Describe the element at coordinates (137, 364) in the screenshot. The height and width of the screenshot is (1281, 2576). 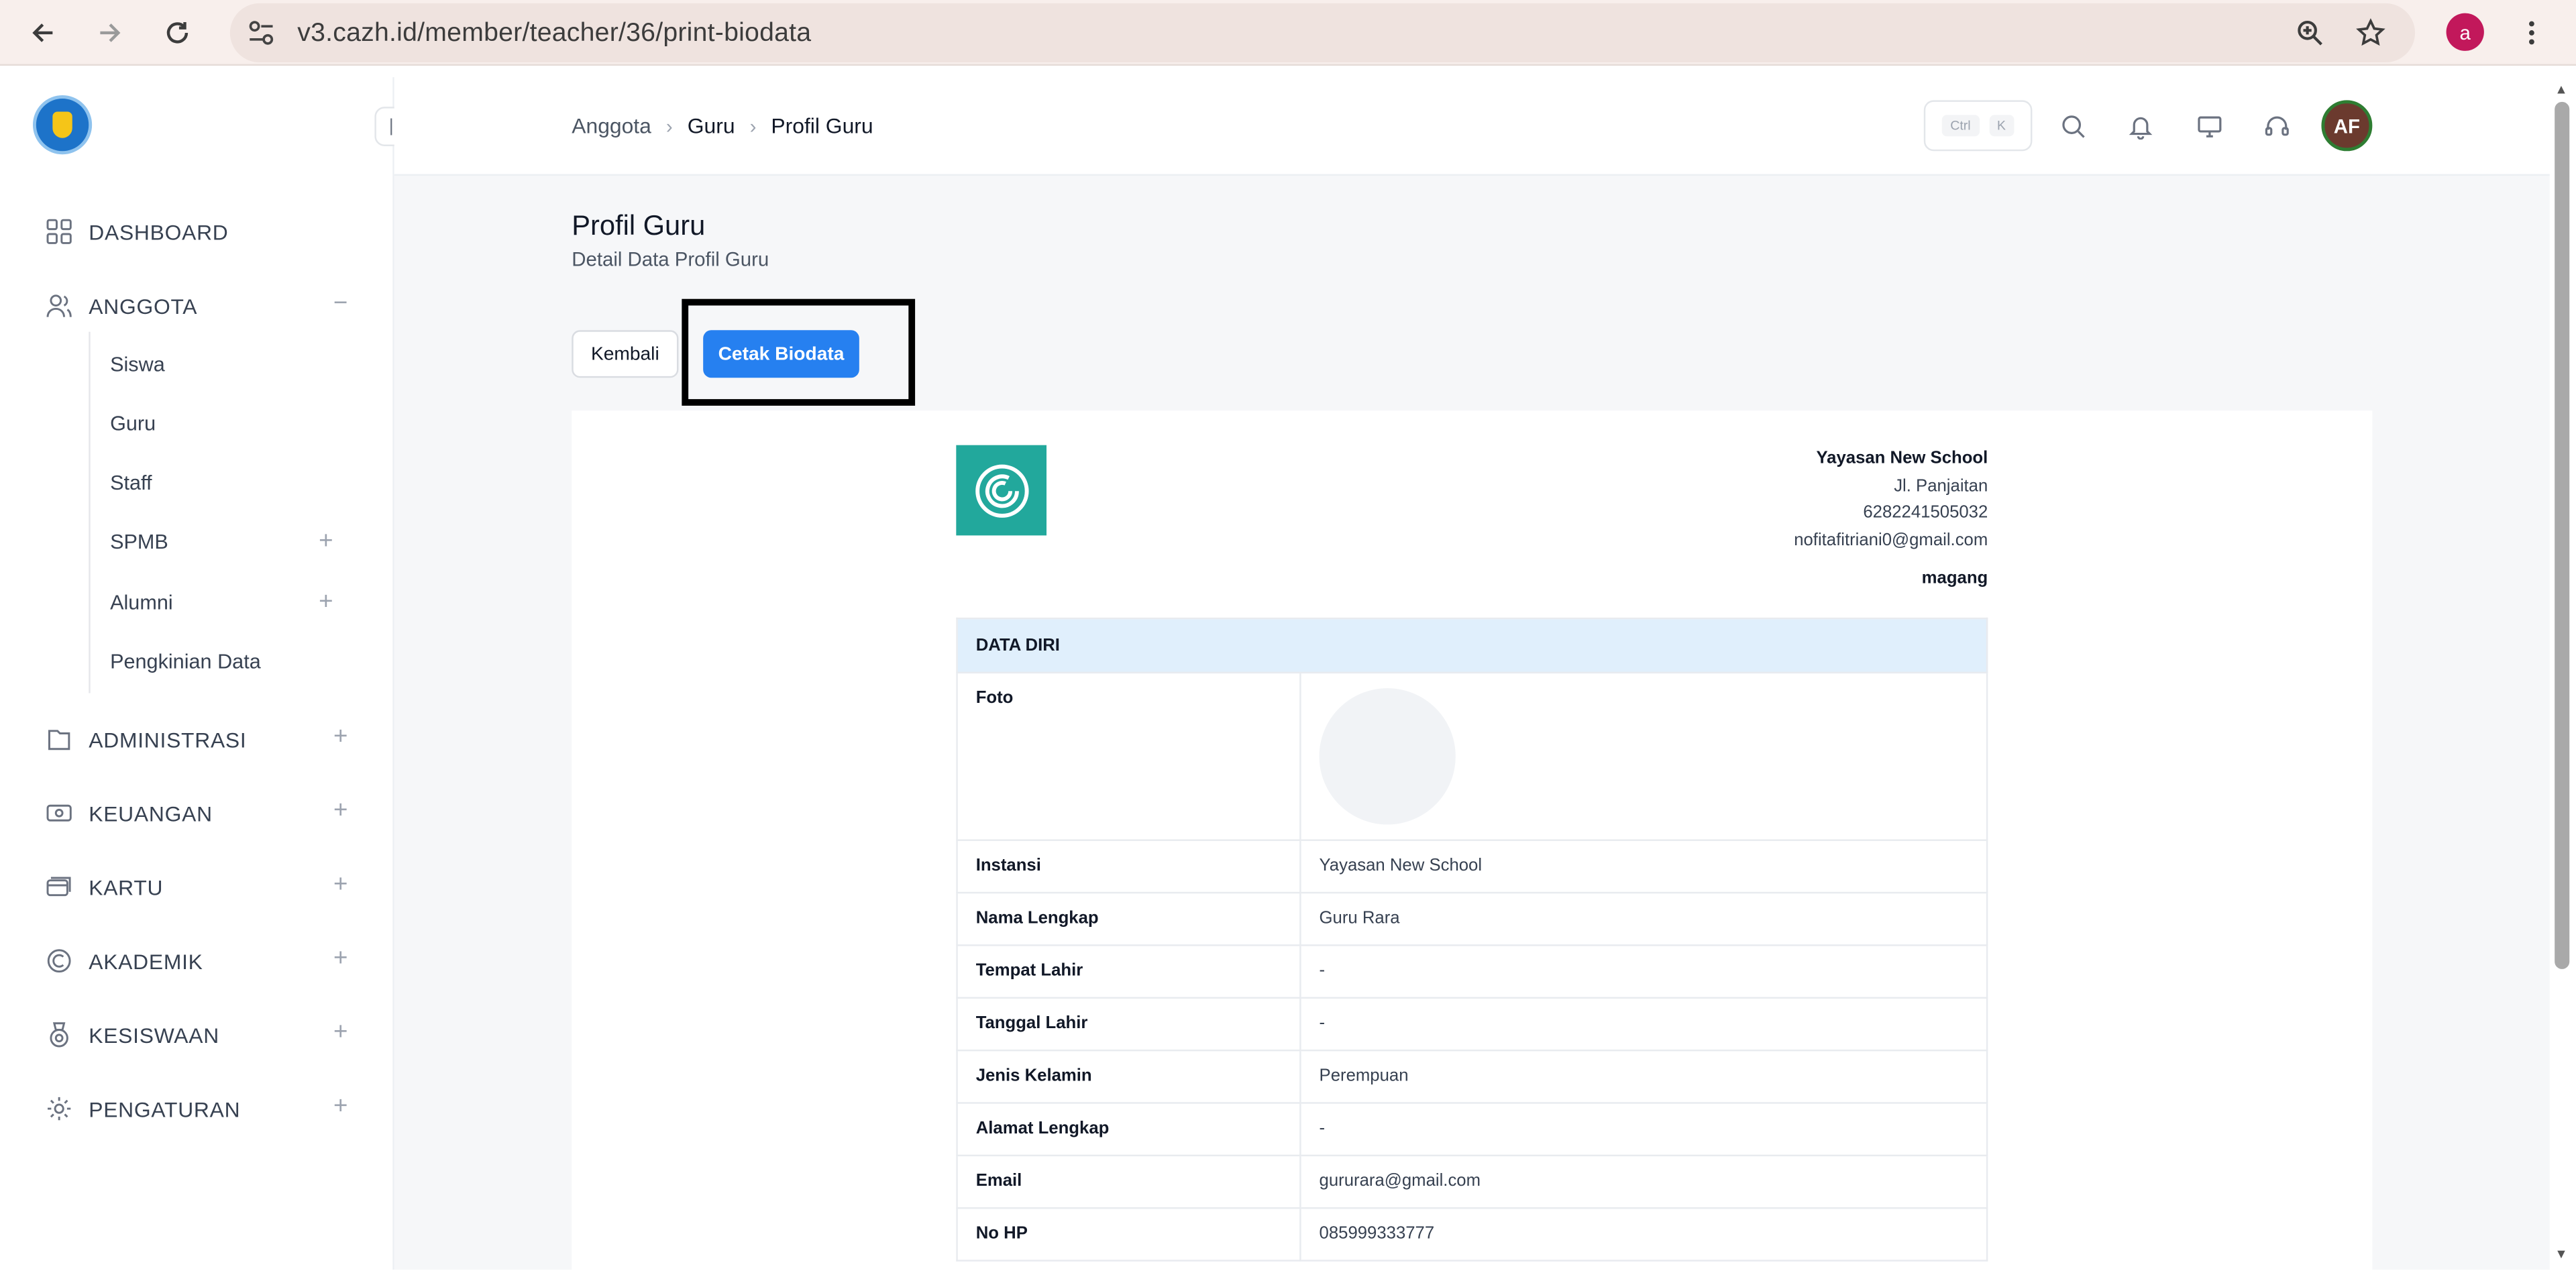
I see `sidebar-subitem-siswa: Siswa` at that location.